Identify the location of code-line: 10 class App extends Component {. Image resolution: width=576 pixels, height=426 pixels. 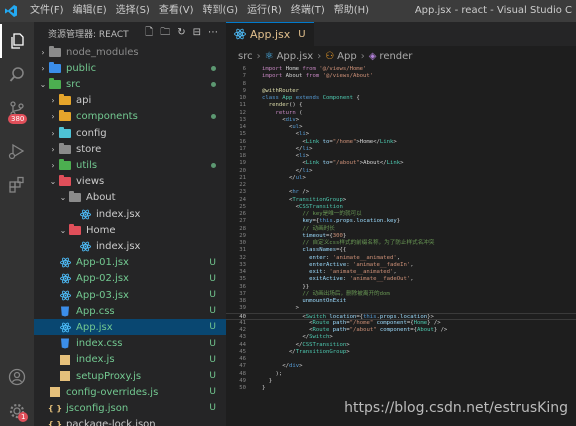
(401, 98).